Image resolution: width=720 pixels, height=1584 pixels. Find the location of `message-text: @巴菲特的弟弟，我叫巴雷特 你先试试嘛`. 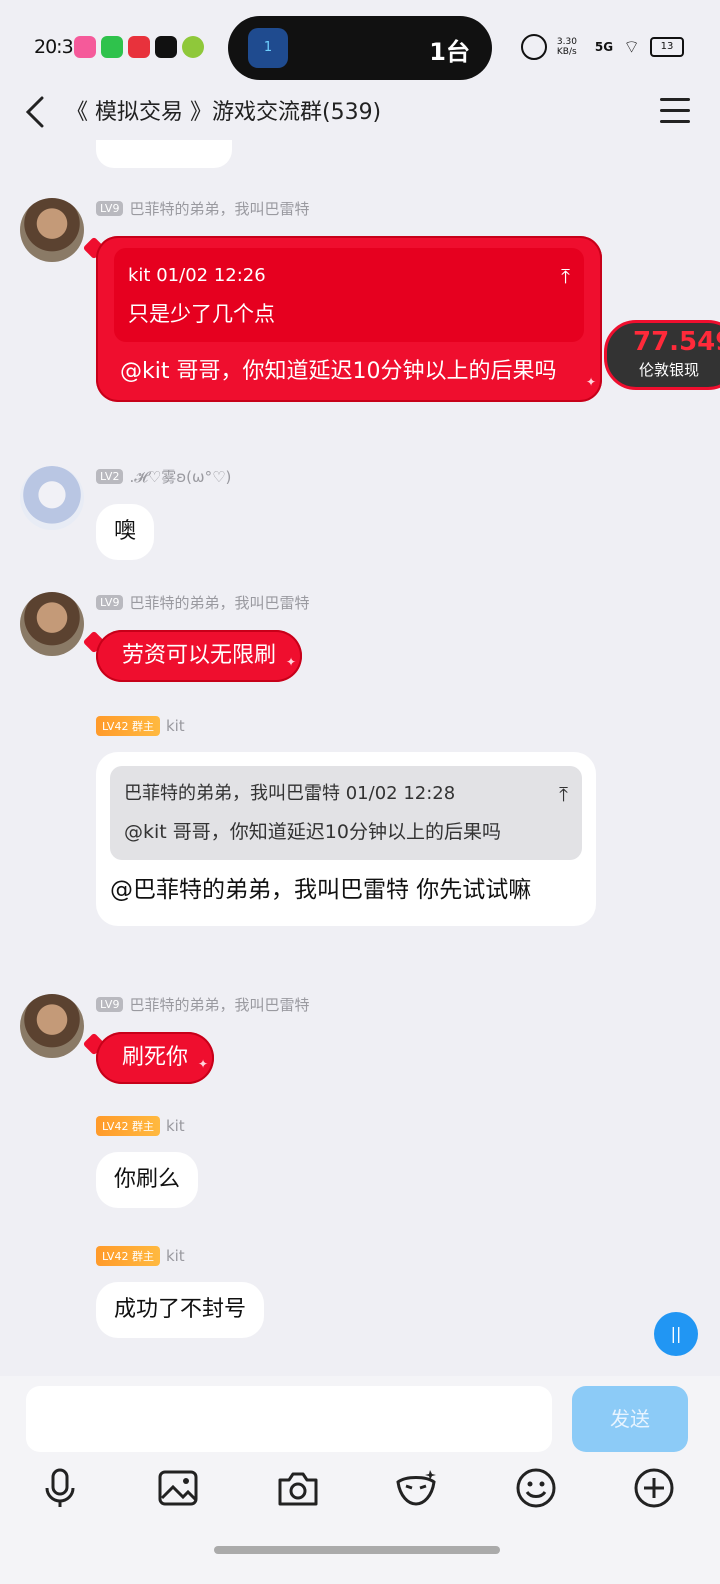

message-text: @巴菲特的弟弟，我叫巴雷特 你先试试嘛 is located at coordinates (321, 890).